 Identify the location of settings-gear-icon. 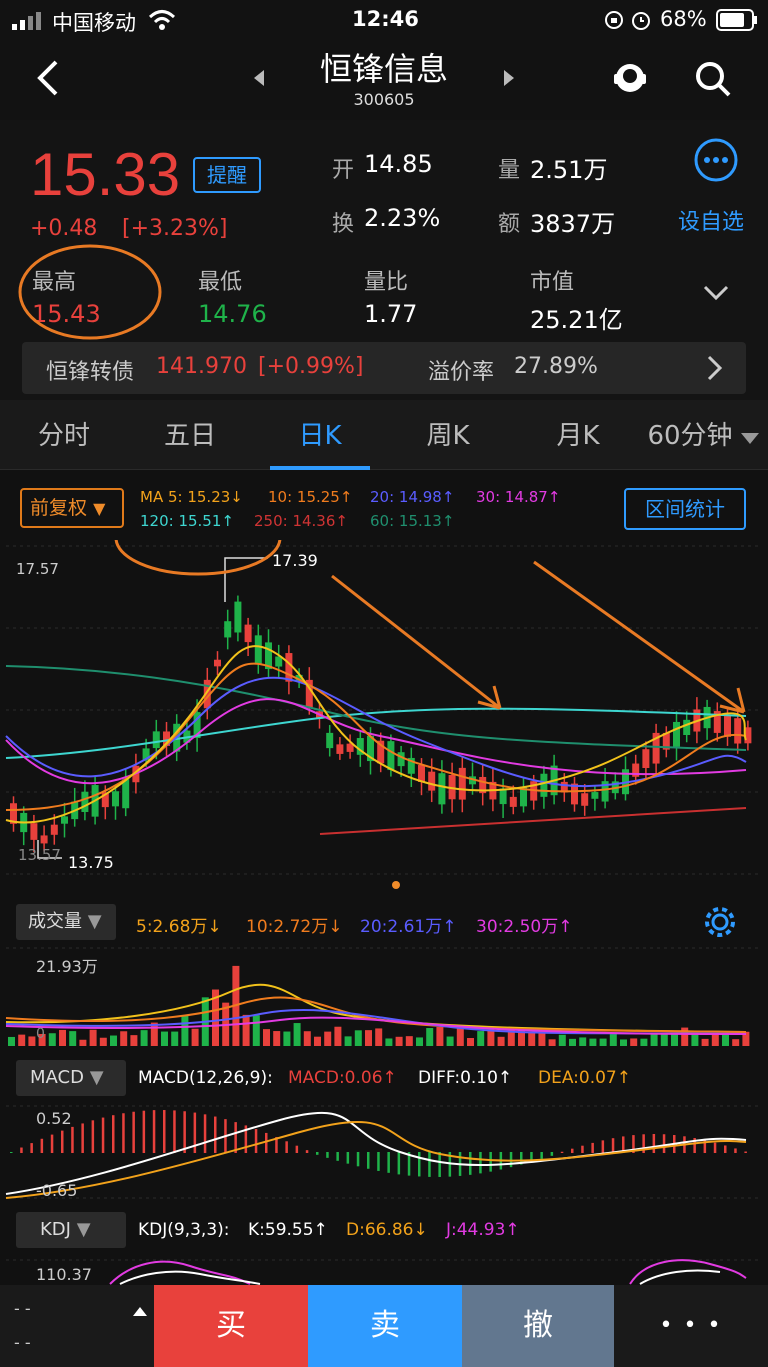
(720, 922).